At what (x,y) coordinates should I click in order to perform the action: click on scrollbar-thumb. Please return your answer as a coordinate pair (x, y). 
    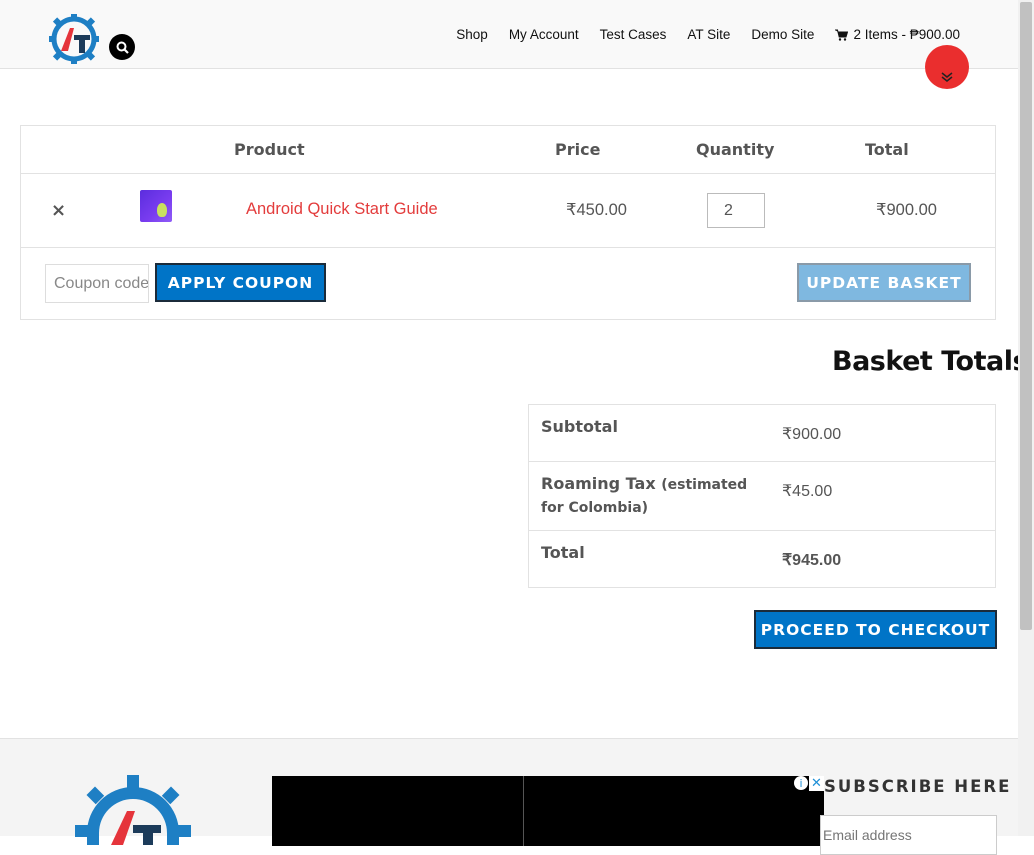
    Looking at the image, I should click on (1026, 316).